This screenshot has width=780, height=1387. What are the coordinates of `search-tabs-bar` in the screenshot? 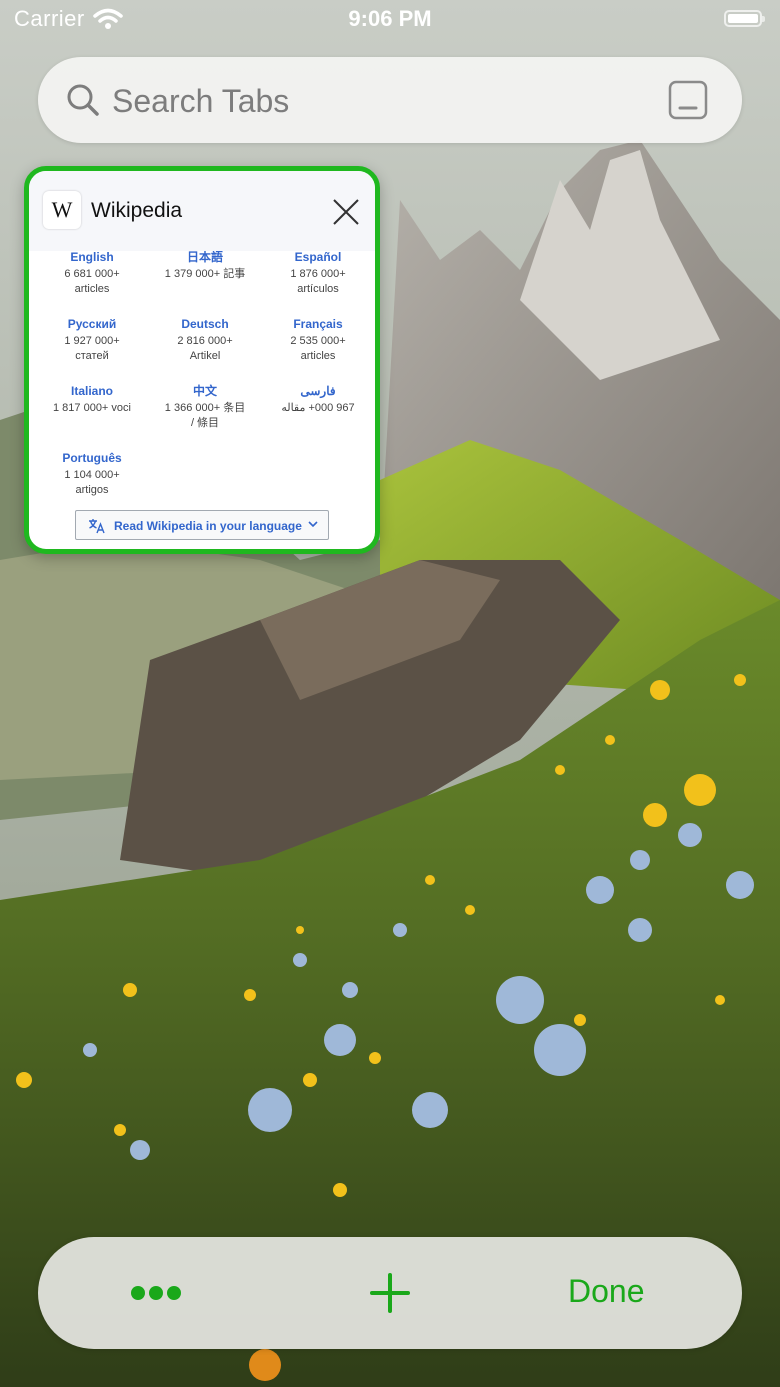 It's located at (390, 100).